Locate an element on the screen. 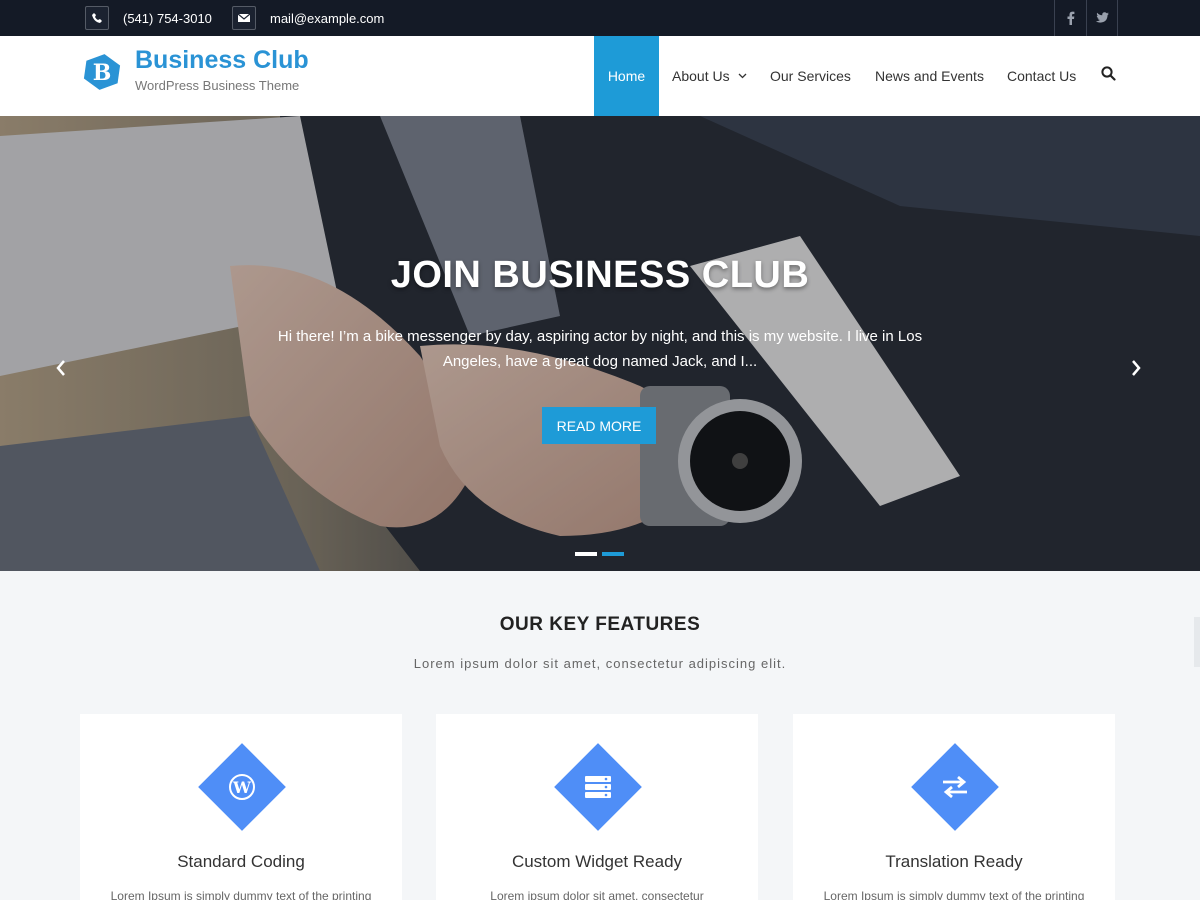 The image size is (1200, 900). nav-our-services-label: Our Services is located at coordinates (810, 76).